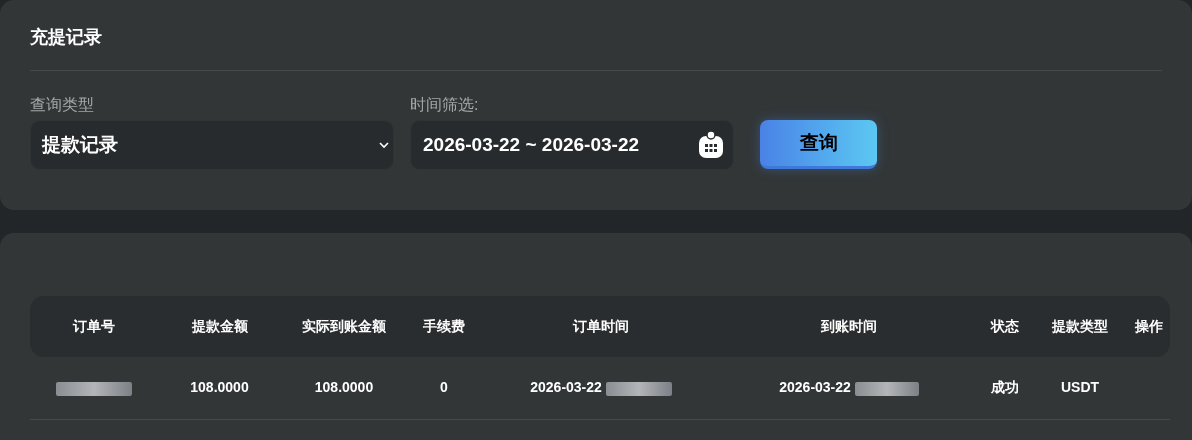  I want to click on card-title: 充提记录, so click(66, 37).